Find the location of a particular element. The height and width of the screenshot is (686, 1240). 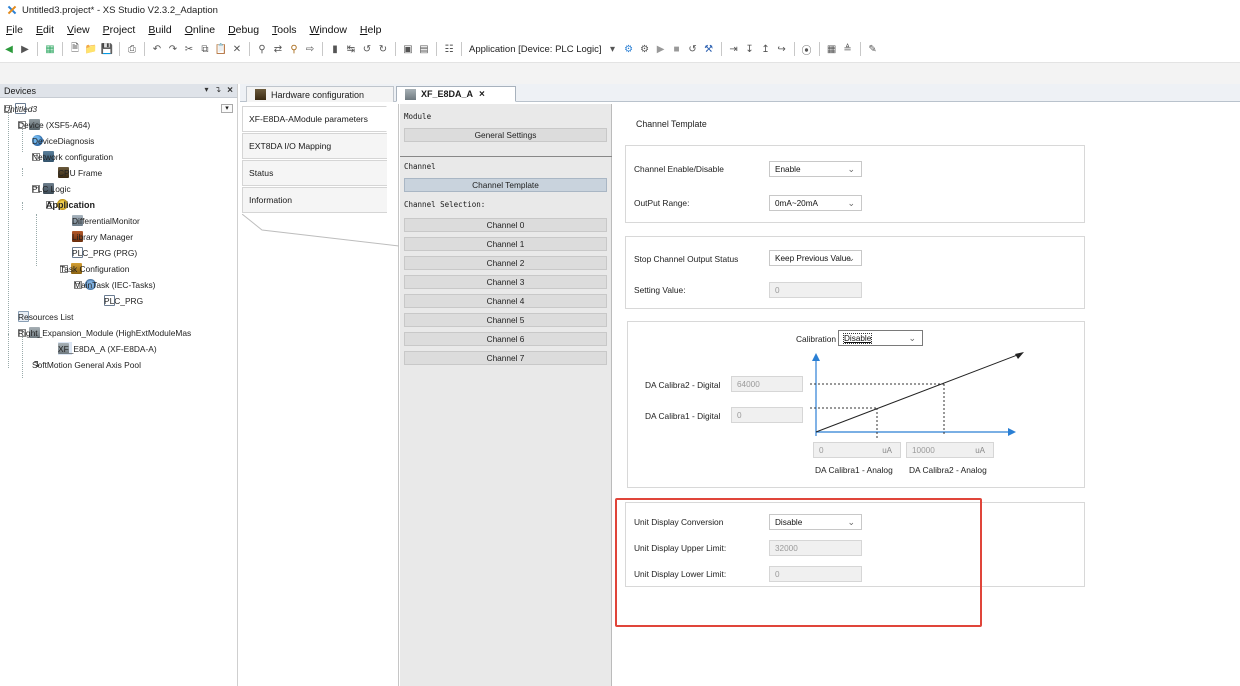

nav-information: Information is located at coordinates (314, 200).